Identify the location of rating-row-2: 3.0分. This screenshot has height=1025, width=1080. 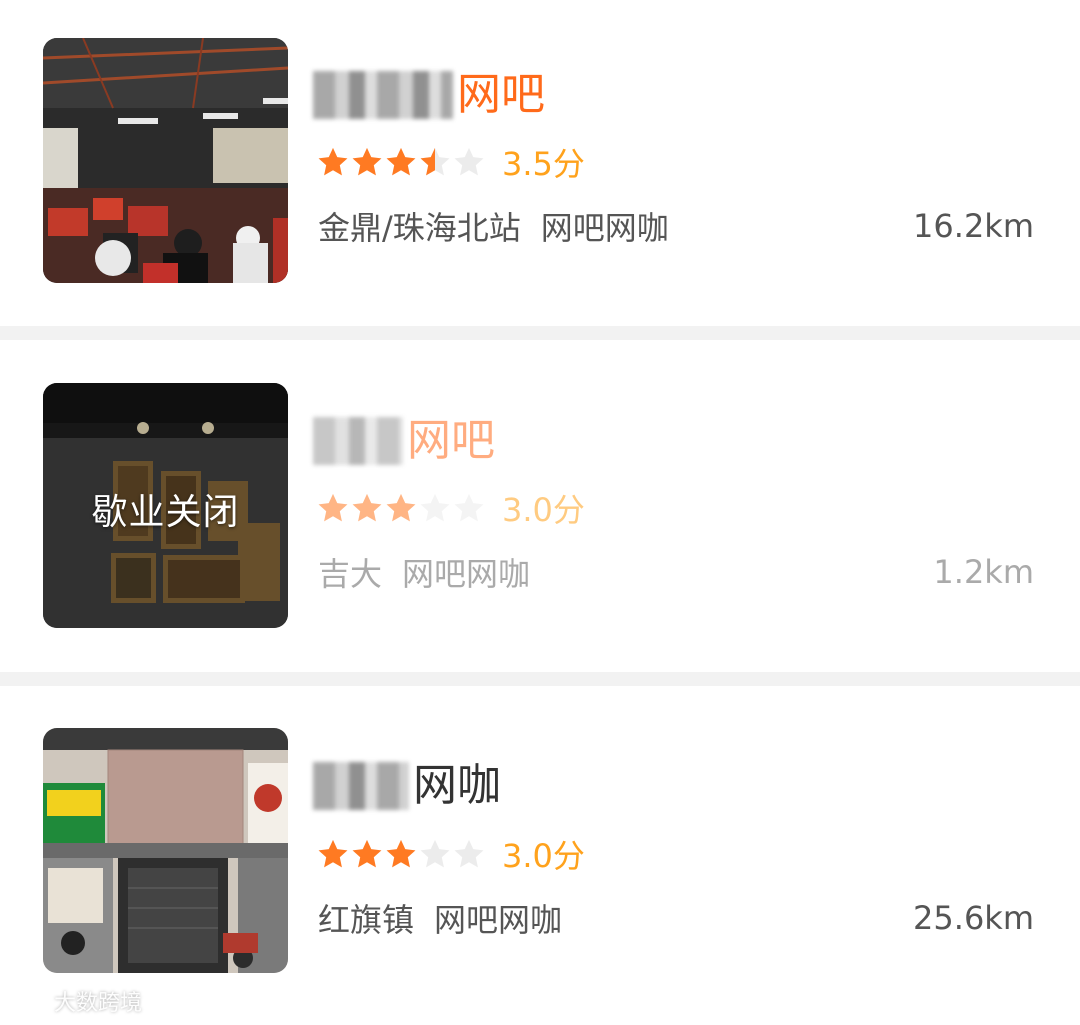
(450, 508).